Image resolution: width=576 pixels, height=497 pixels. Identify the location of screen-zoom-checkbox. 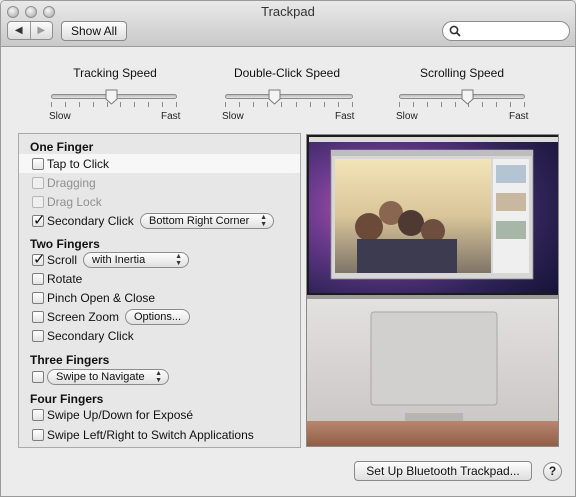
(38, 317).